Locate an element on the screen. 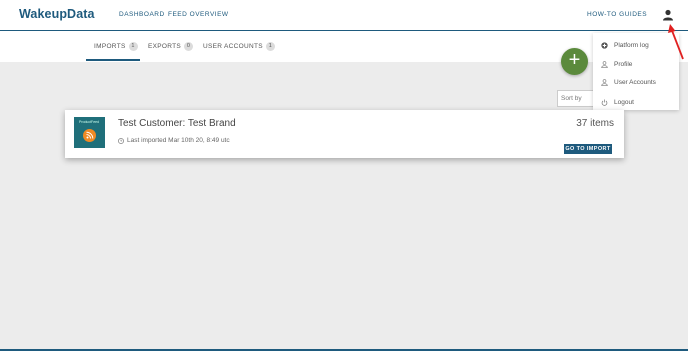 This screenshot has width=688, height=351. rss-icon is located at coordinates (89, 135).